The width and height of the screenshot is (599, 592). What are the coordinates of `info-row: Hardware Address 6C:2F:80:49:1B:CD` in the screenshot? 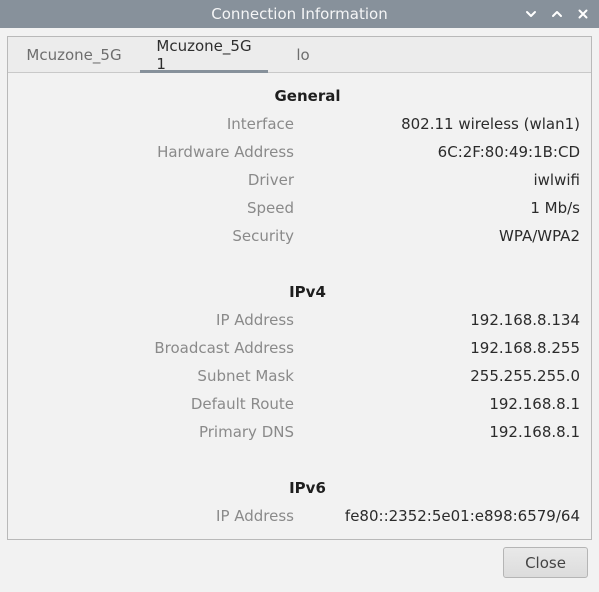 It's located at (299, 154).